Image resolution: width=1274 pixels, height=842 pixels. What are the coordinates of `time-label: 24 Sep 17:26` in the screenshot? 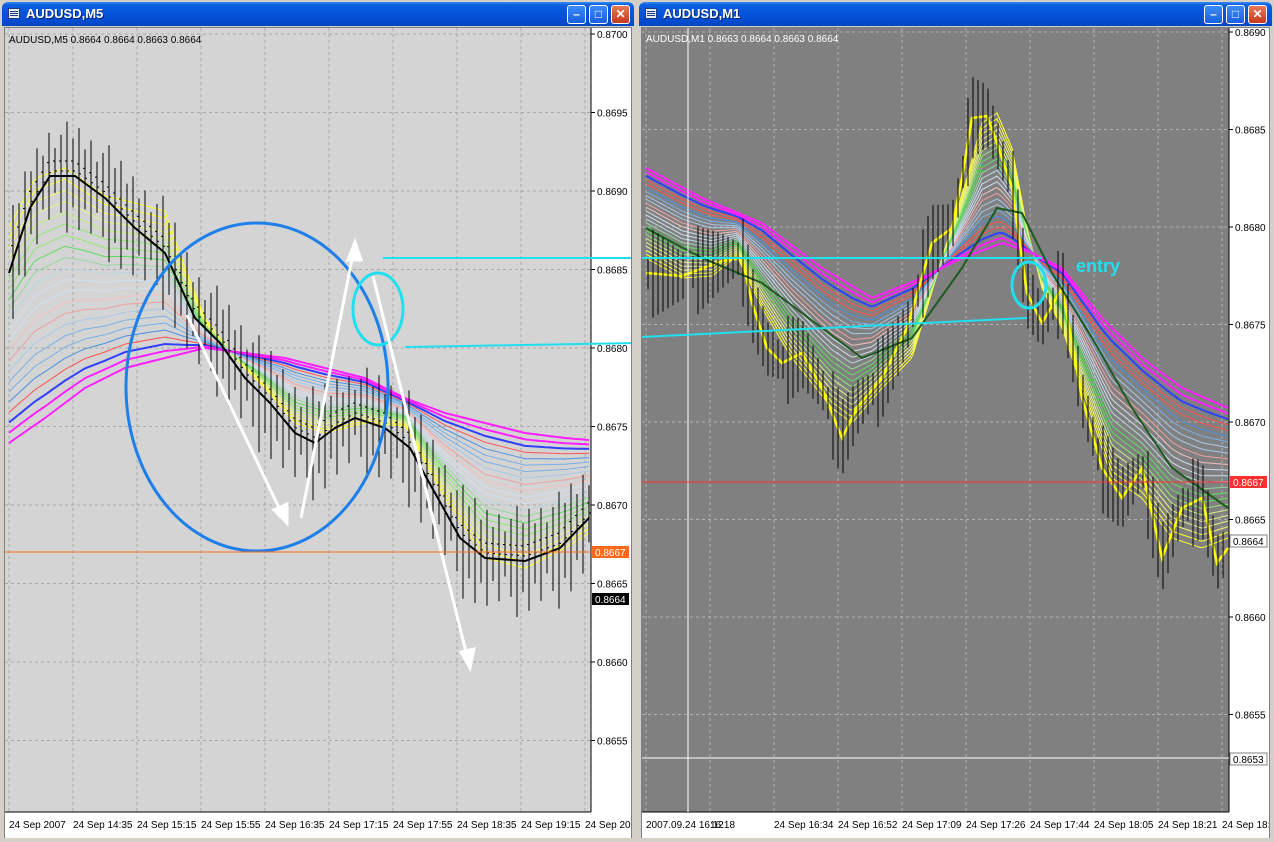 It's located at (996, 825).